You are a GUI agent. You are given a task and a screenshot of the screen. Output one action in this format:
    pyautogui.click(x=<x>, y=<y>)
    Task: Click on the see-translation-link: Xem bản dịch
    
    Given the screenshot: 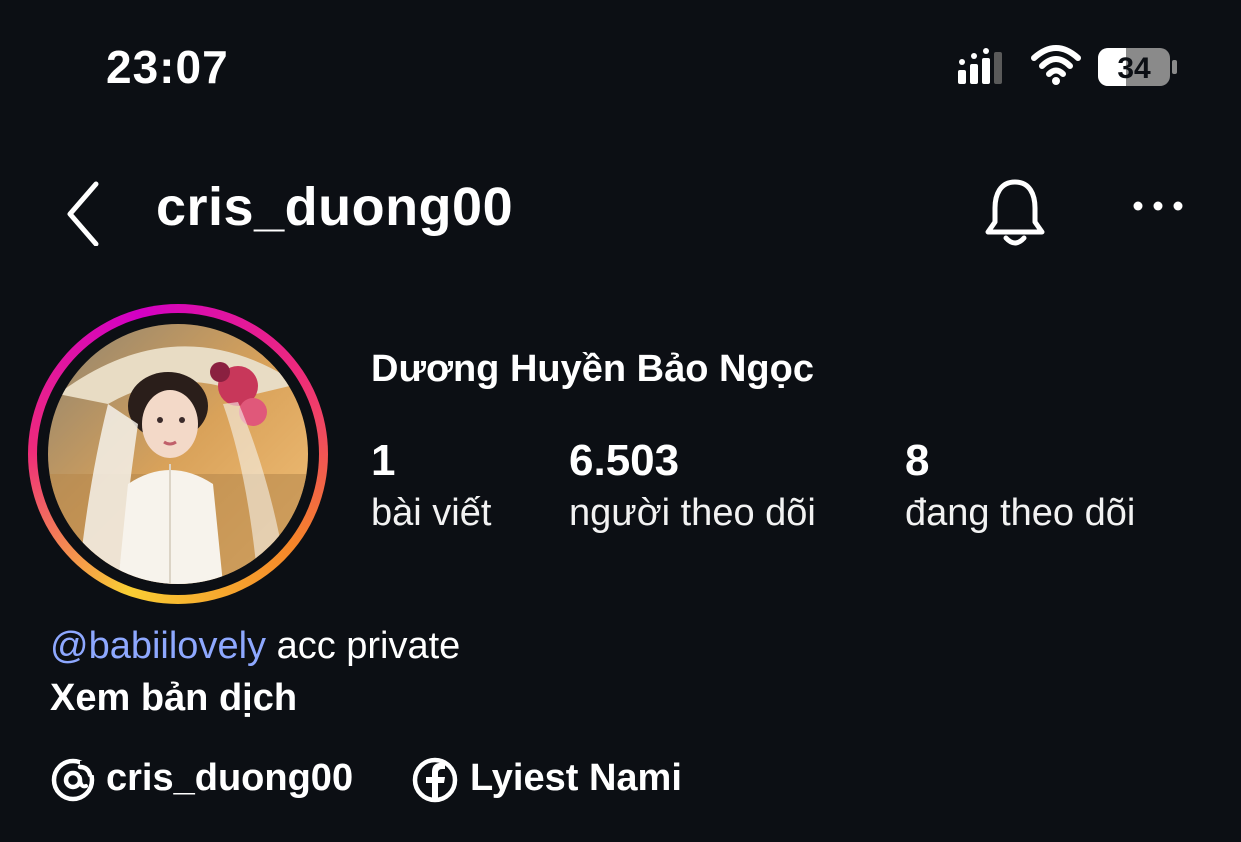 What is the action you would take?
    pyautogui.click(x=173, y=698)
    